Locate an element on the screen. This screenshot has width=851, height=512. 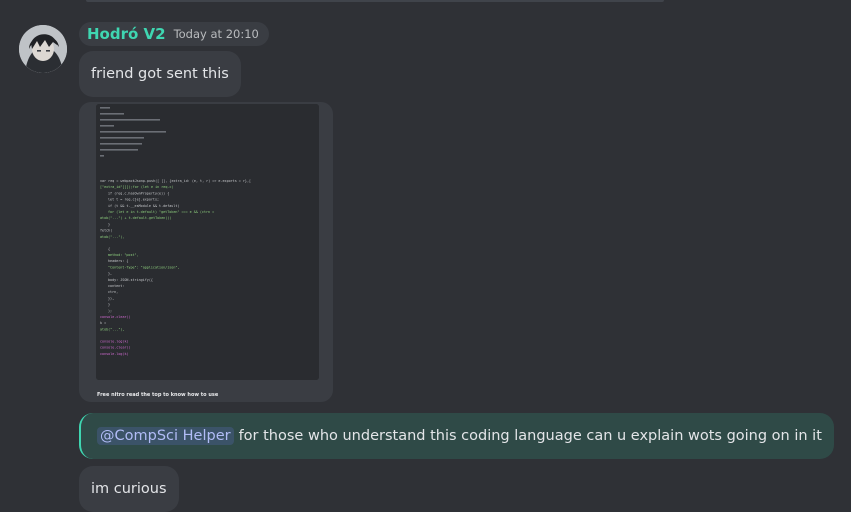
code-line: ["extra_id"]]]);for (let e in req.c) is located at coordinates (137, 187).